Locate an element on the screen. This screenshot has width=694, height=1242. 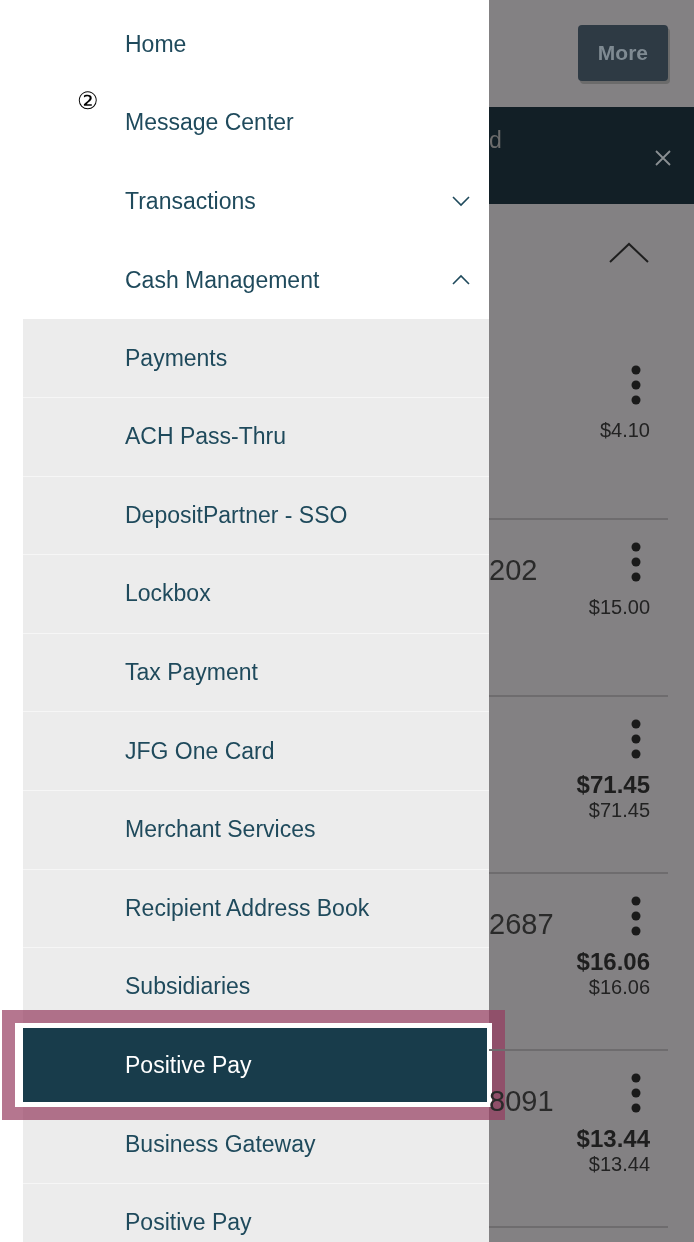
amount: $13.44 is located at coordinates (613, 1139).